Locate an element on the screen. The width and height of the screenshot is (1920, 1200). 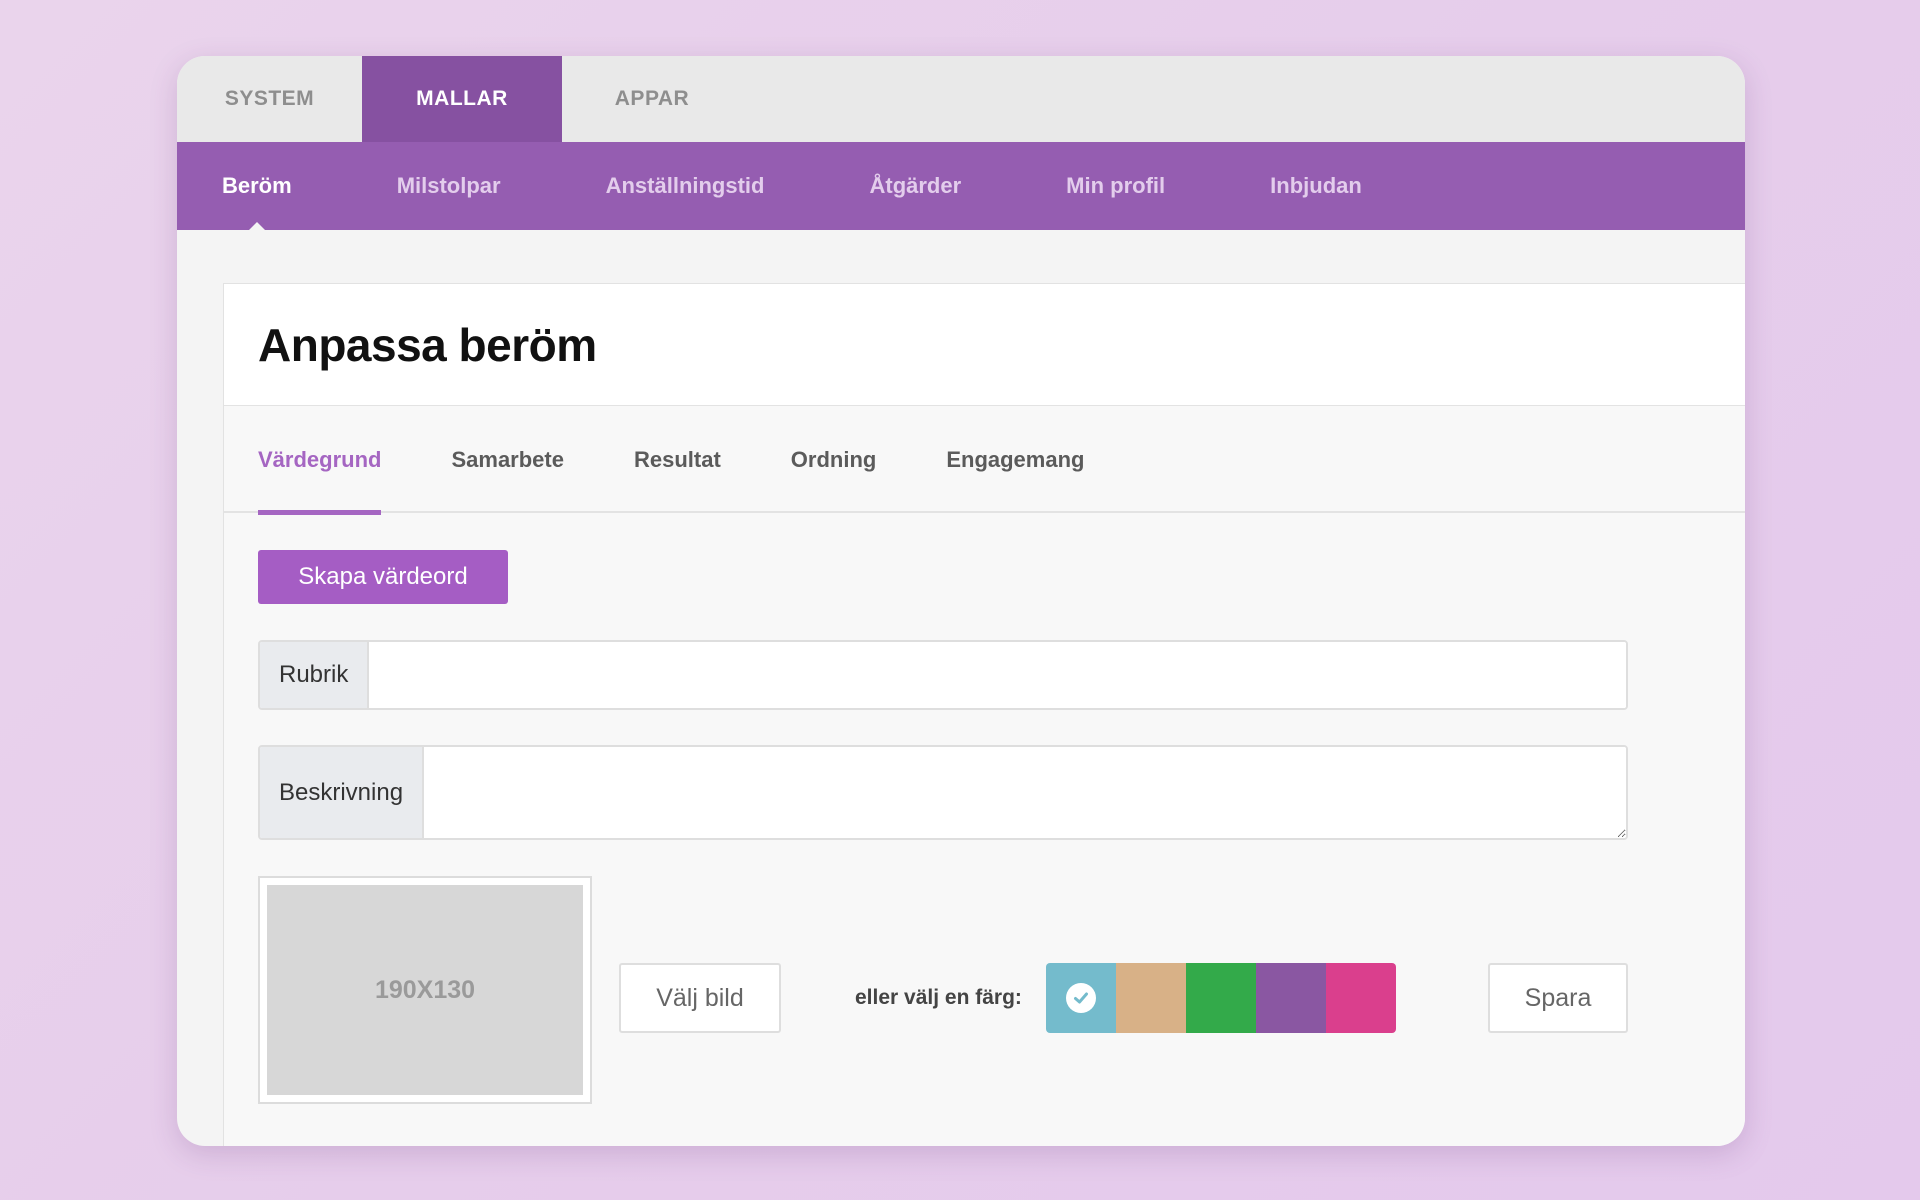
color-swatch-green is located at coordinates (1221, 998).